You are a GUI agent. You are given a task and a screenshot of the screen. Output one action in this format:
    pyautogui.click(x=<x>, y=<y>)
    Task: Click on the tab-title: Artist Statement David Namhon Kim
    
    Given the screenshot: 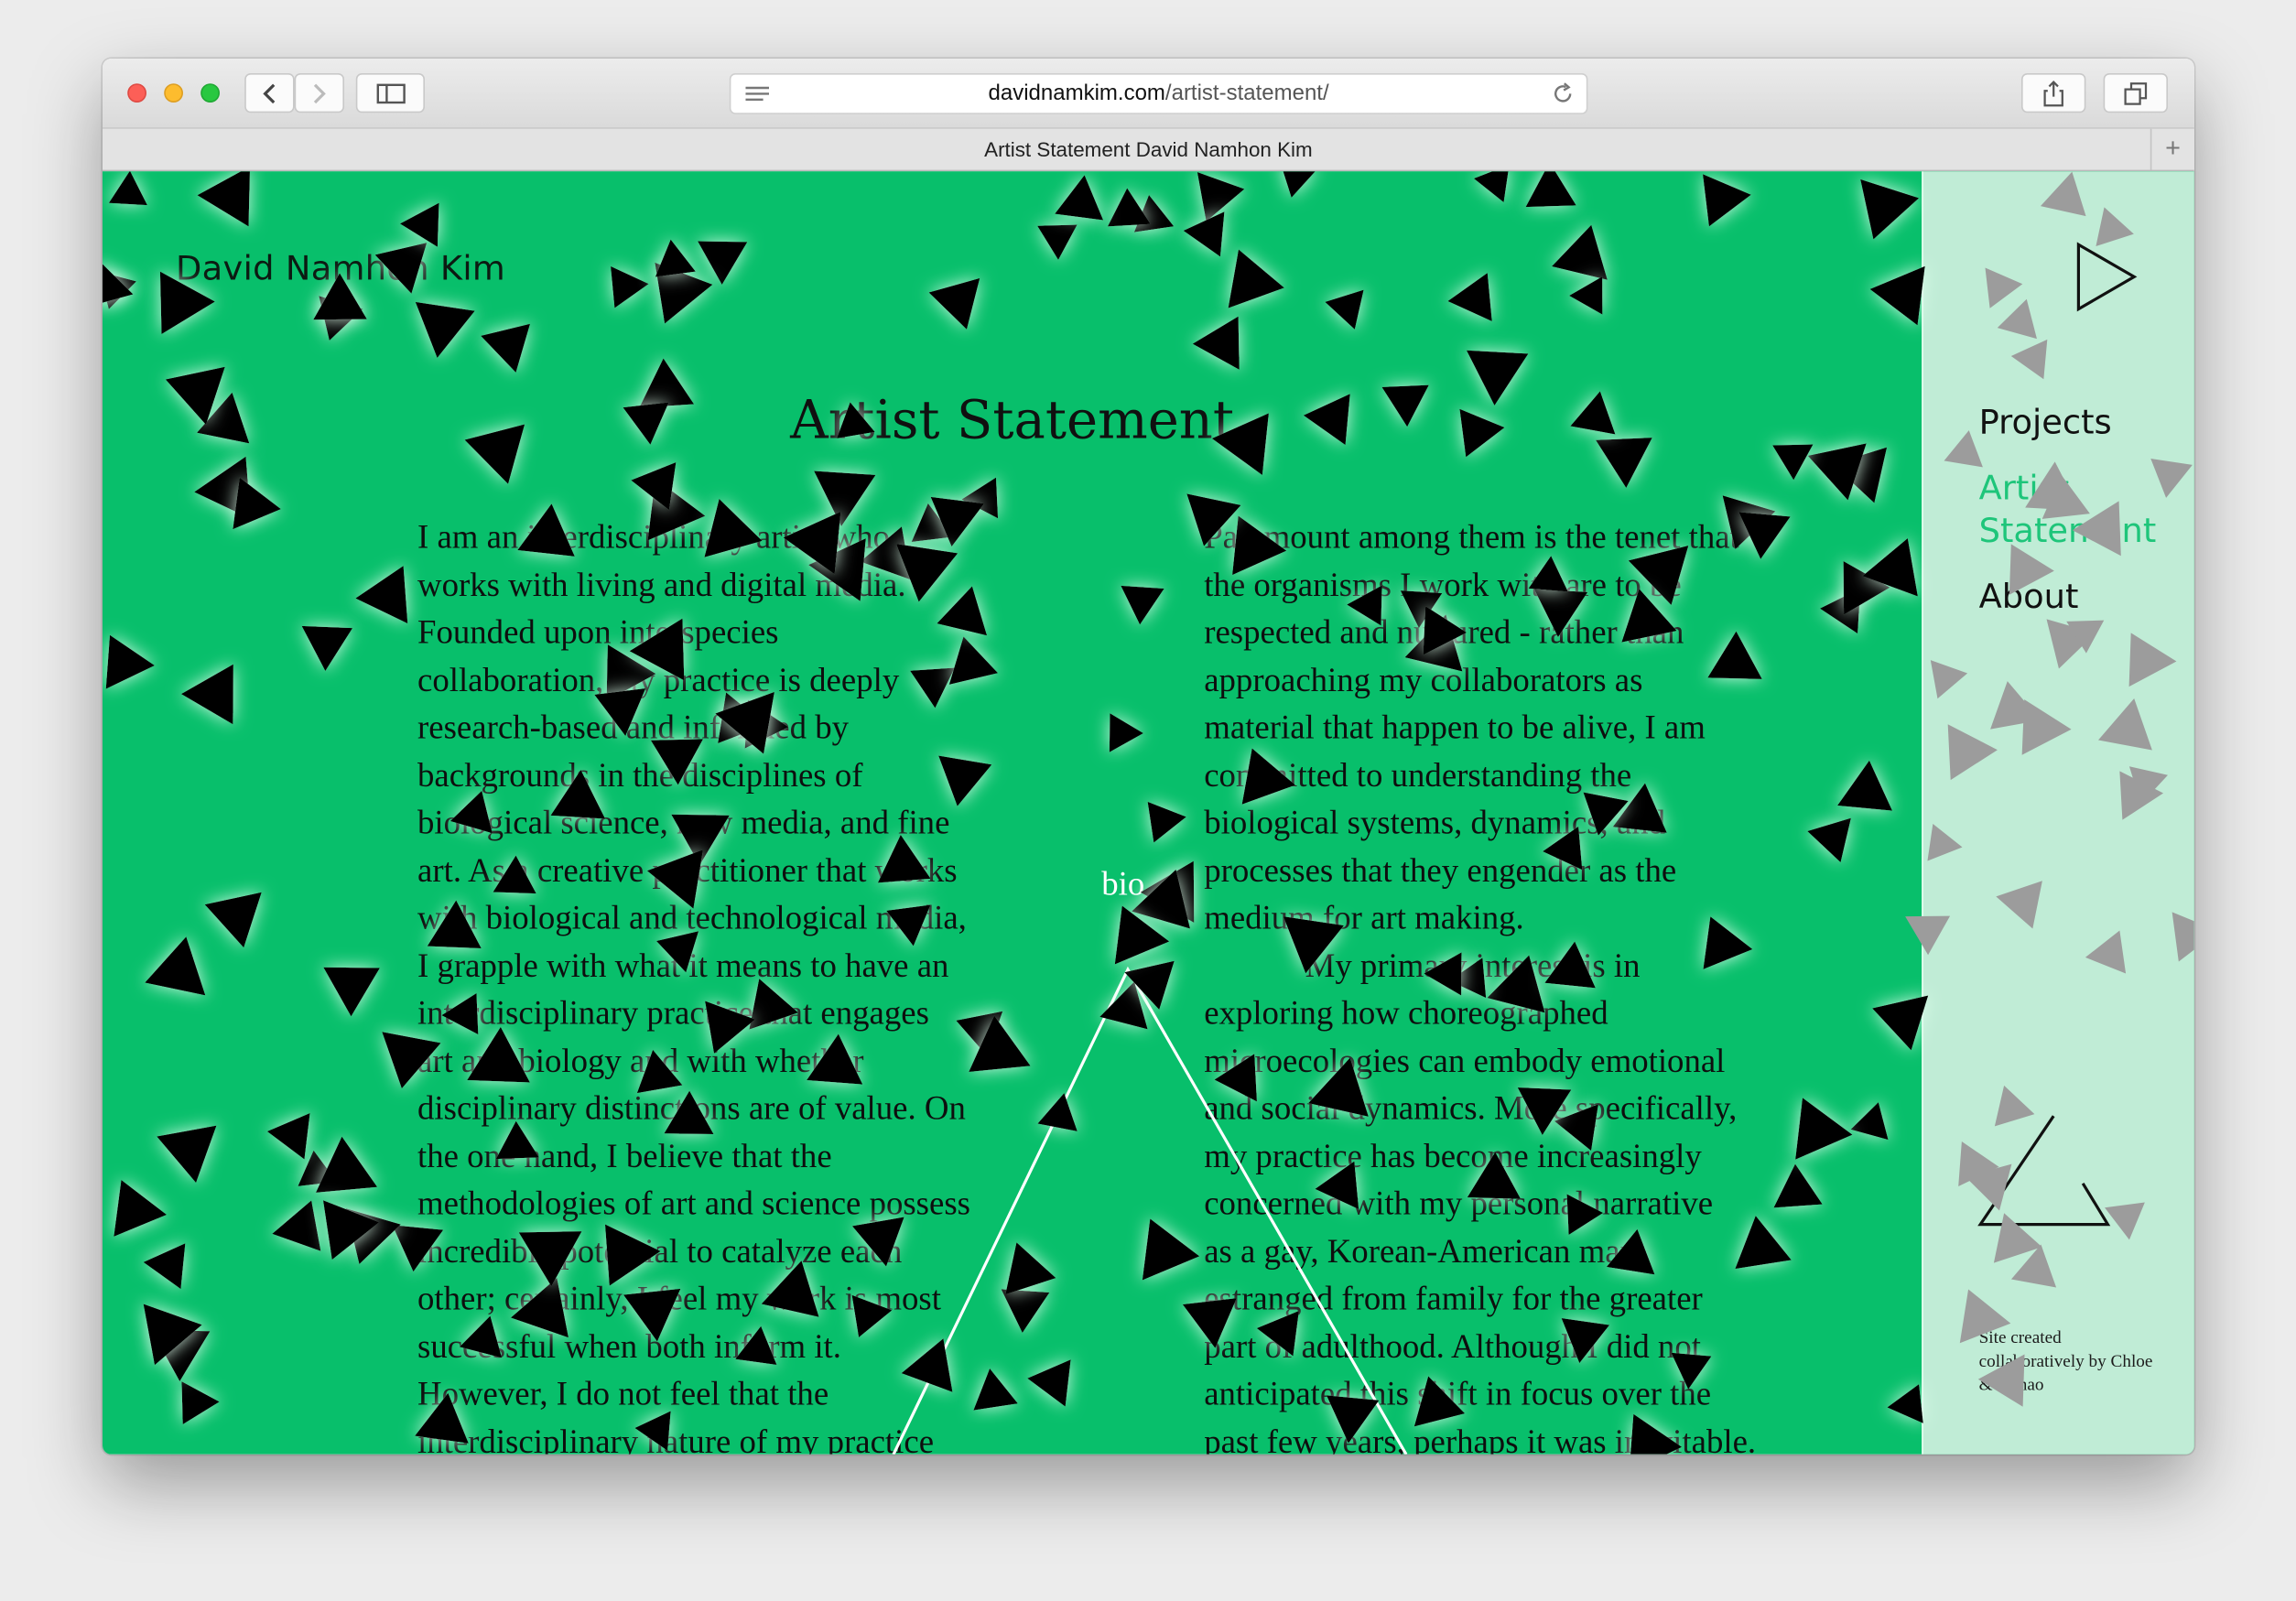 What is the action you would take?
    pyautogui.click(x=1149, y=149)
    